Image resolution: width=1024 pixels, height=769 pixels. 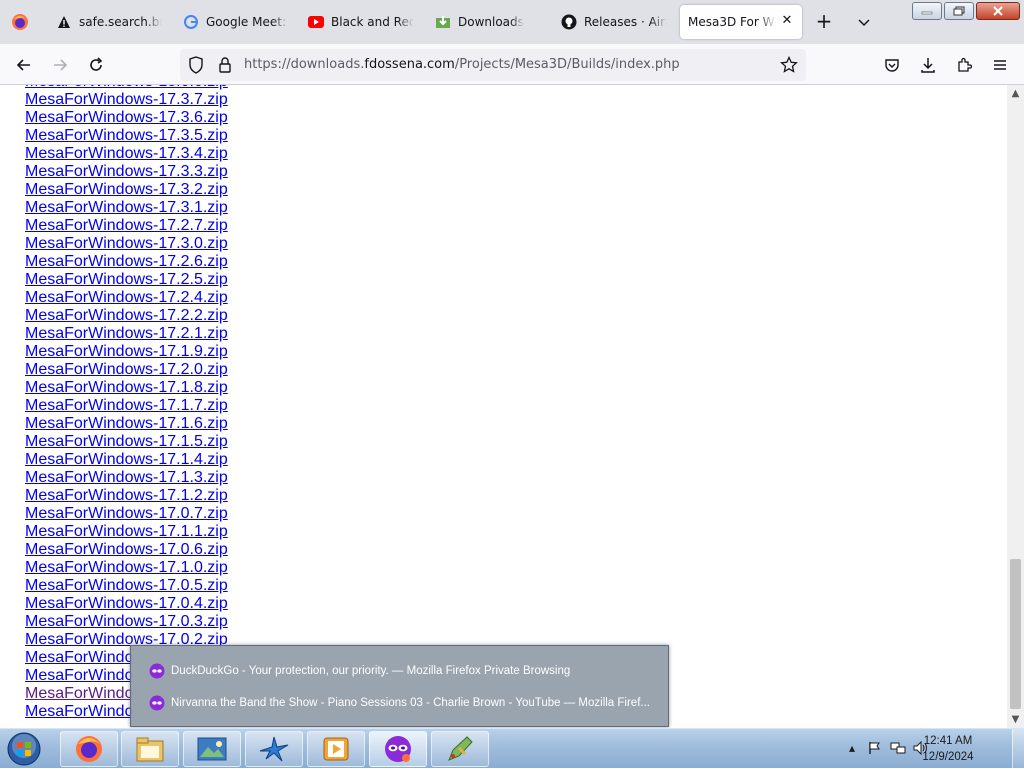 I want to click on hamburger-menu-icon, so click(x=1000, y=65).